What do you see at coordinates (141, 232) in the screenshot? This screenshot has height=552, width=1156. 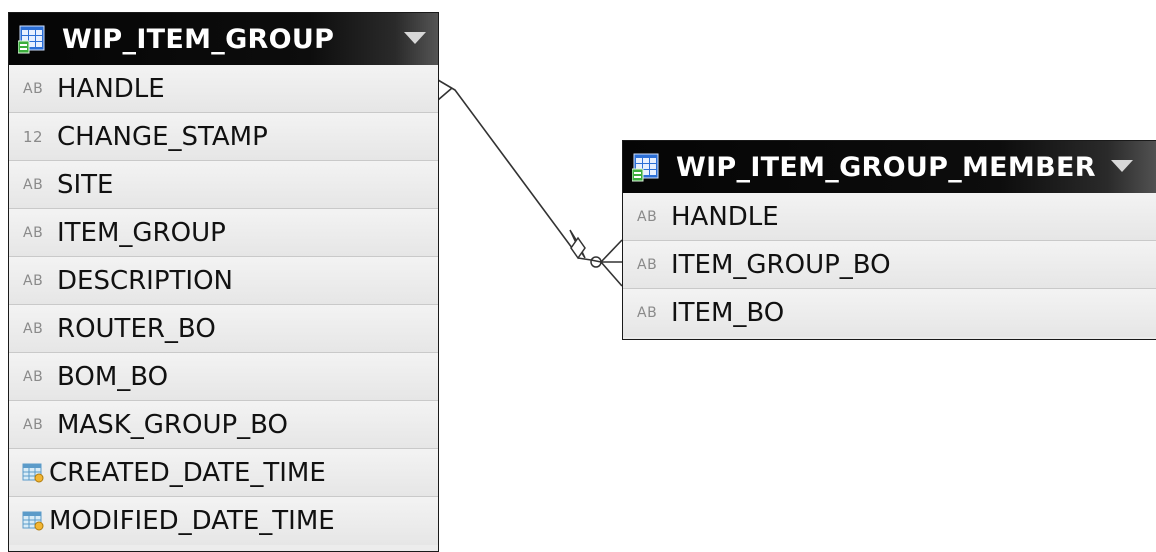 I see `column-name: ITEM_GROUP` at bounding box center [141, 232].